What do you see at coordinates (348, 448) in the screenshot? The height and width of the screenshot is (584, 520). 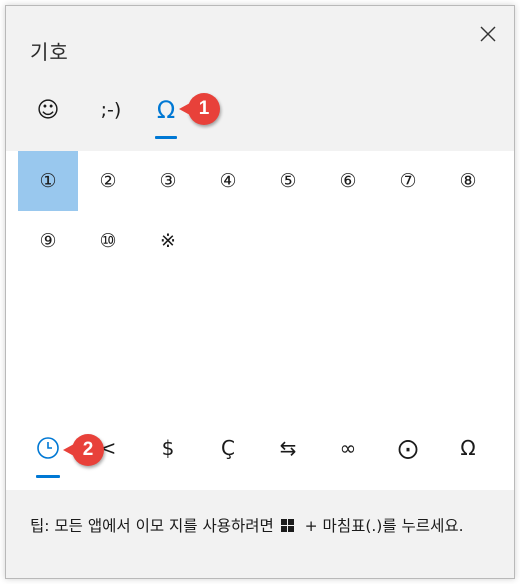 I see `tab-math: ∞` at bounding box center [348, 448].